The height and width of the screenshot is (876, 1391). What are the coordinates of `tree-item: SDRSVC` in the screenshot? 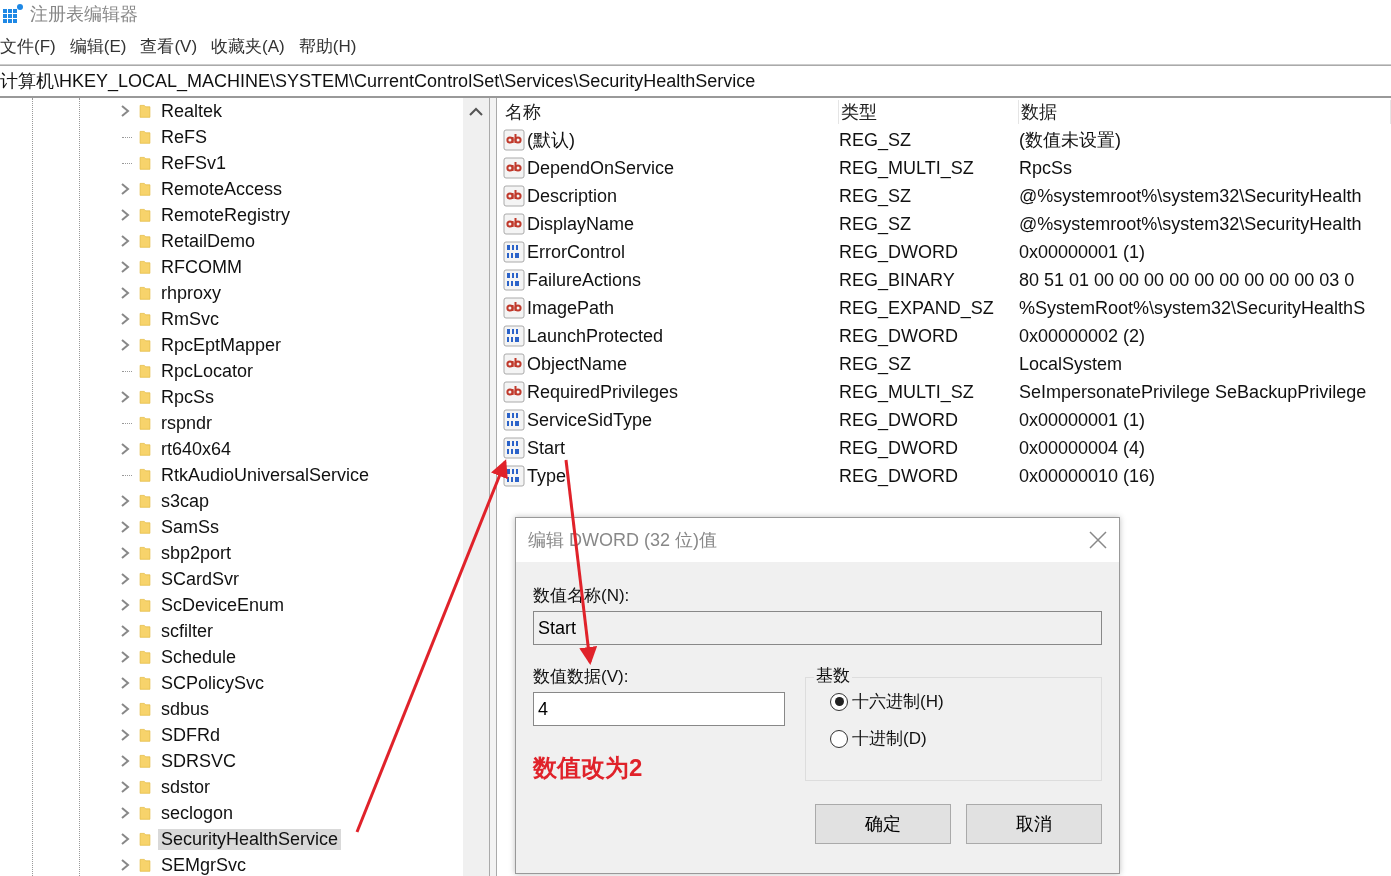 It's located at (198, 761).